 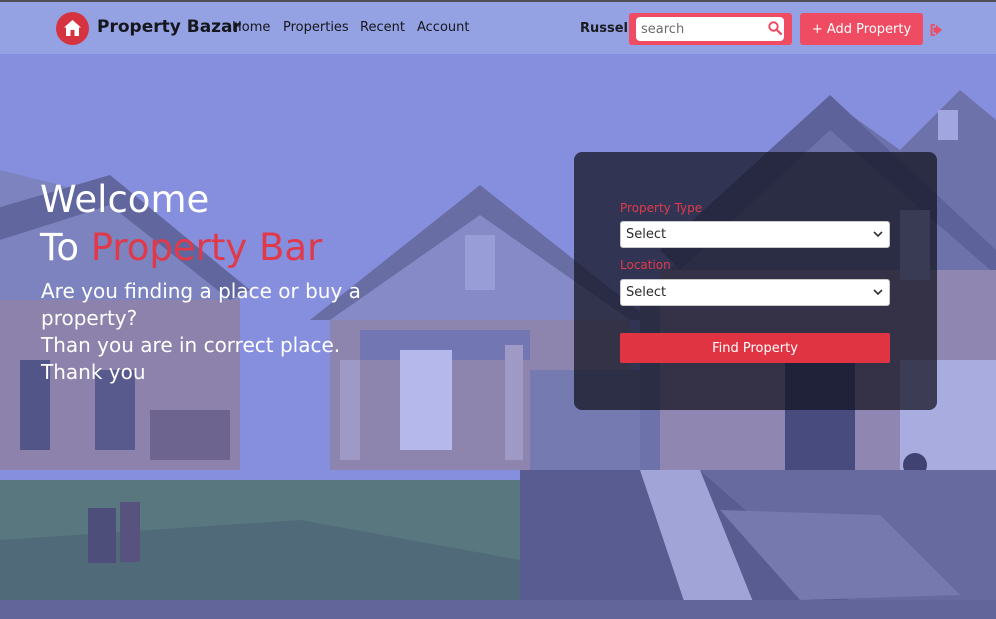 I want to click on nav-item-home: Home, so click(x=251, y=27).